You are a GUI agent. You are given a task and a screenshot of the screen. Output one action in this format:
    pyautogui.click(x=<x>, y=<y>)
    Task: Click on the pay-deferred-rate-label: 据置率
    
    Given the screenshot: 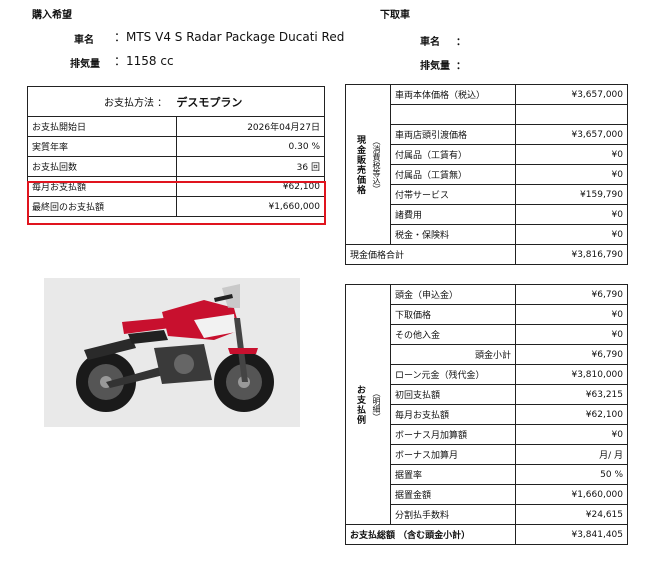 What is the action you would take?
    pyautogui.click(x=453, y=474)
    